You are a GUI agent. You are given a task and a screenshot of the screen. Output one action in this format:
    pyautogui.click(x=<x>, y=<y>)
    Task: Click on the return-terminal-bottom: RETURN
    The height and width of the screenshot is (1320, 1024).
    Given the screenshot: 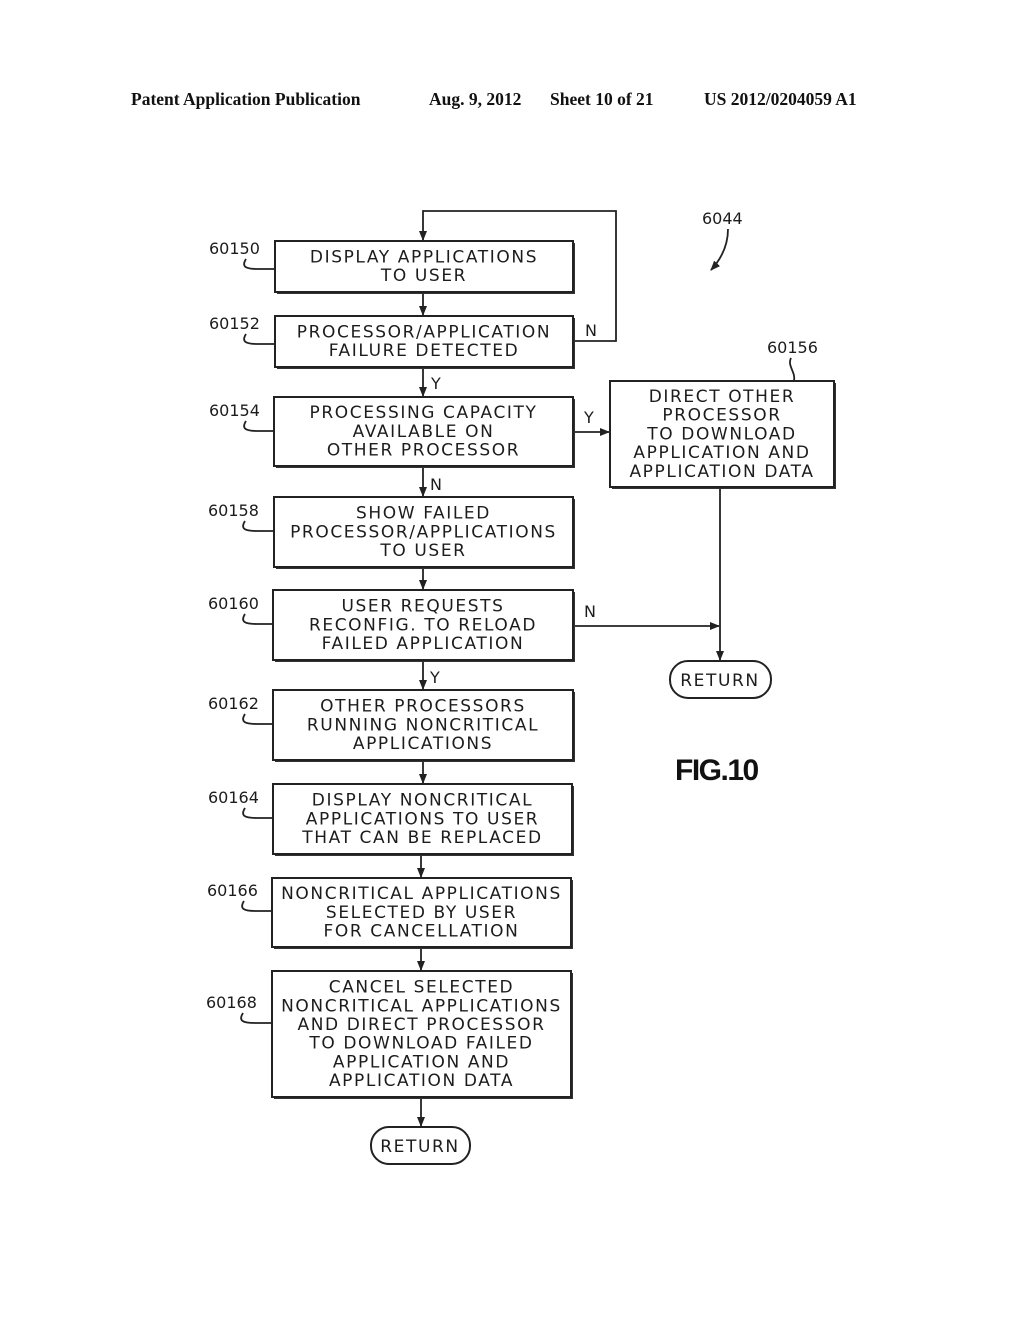 What is the action you would take?
    pyautogui.click(x=420, y=1145)
    